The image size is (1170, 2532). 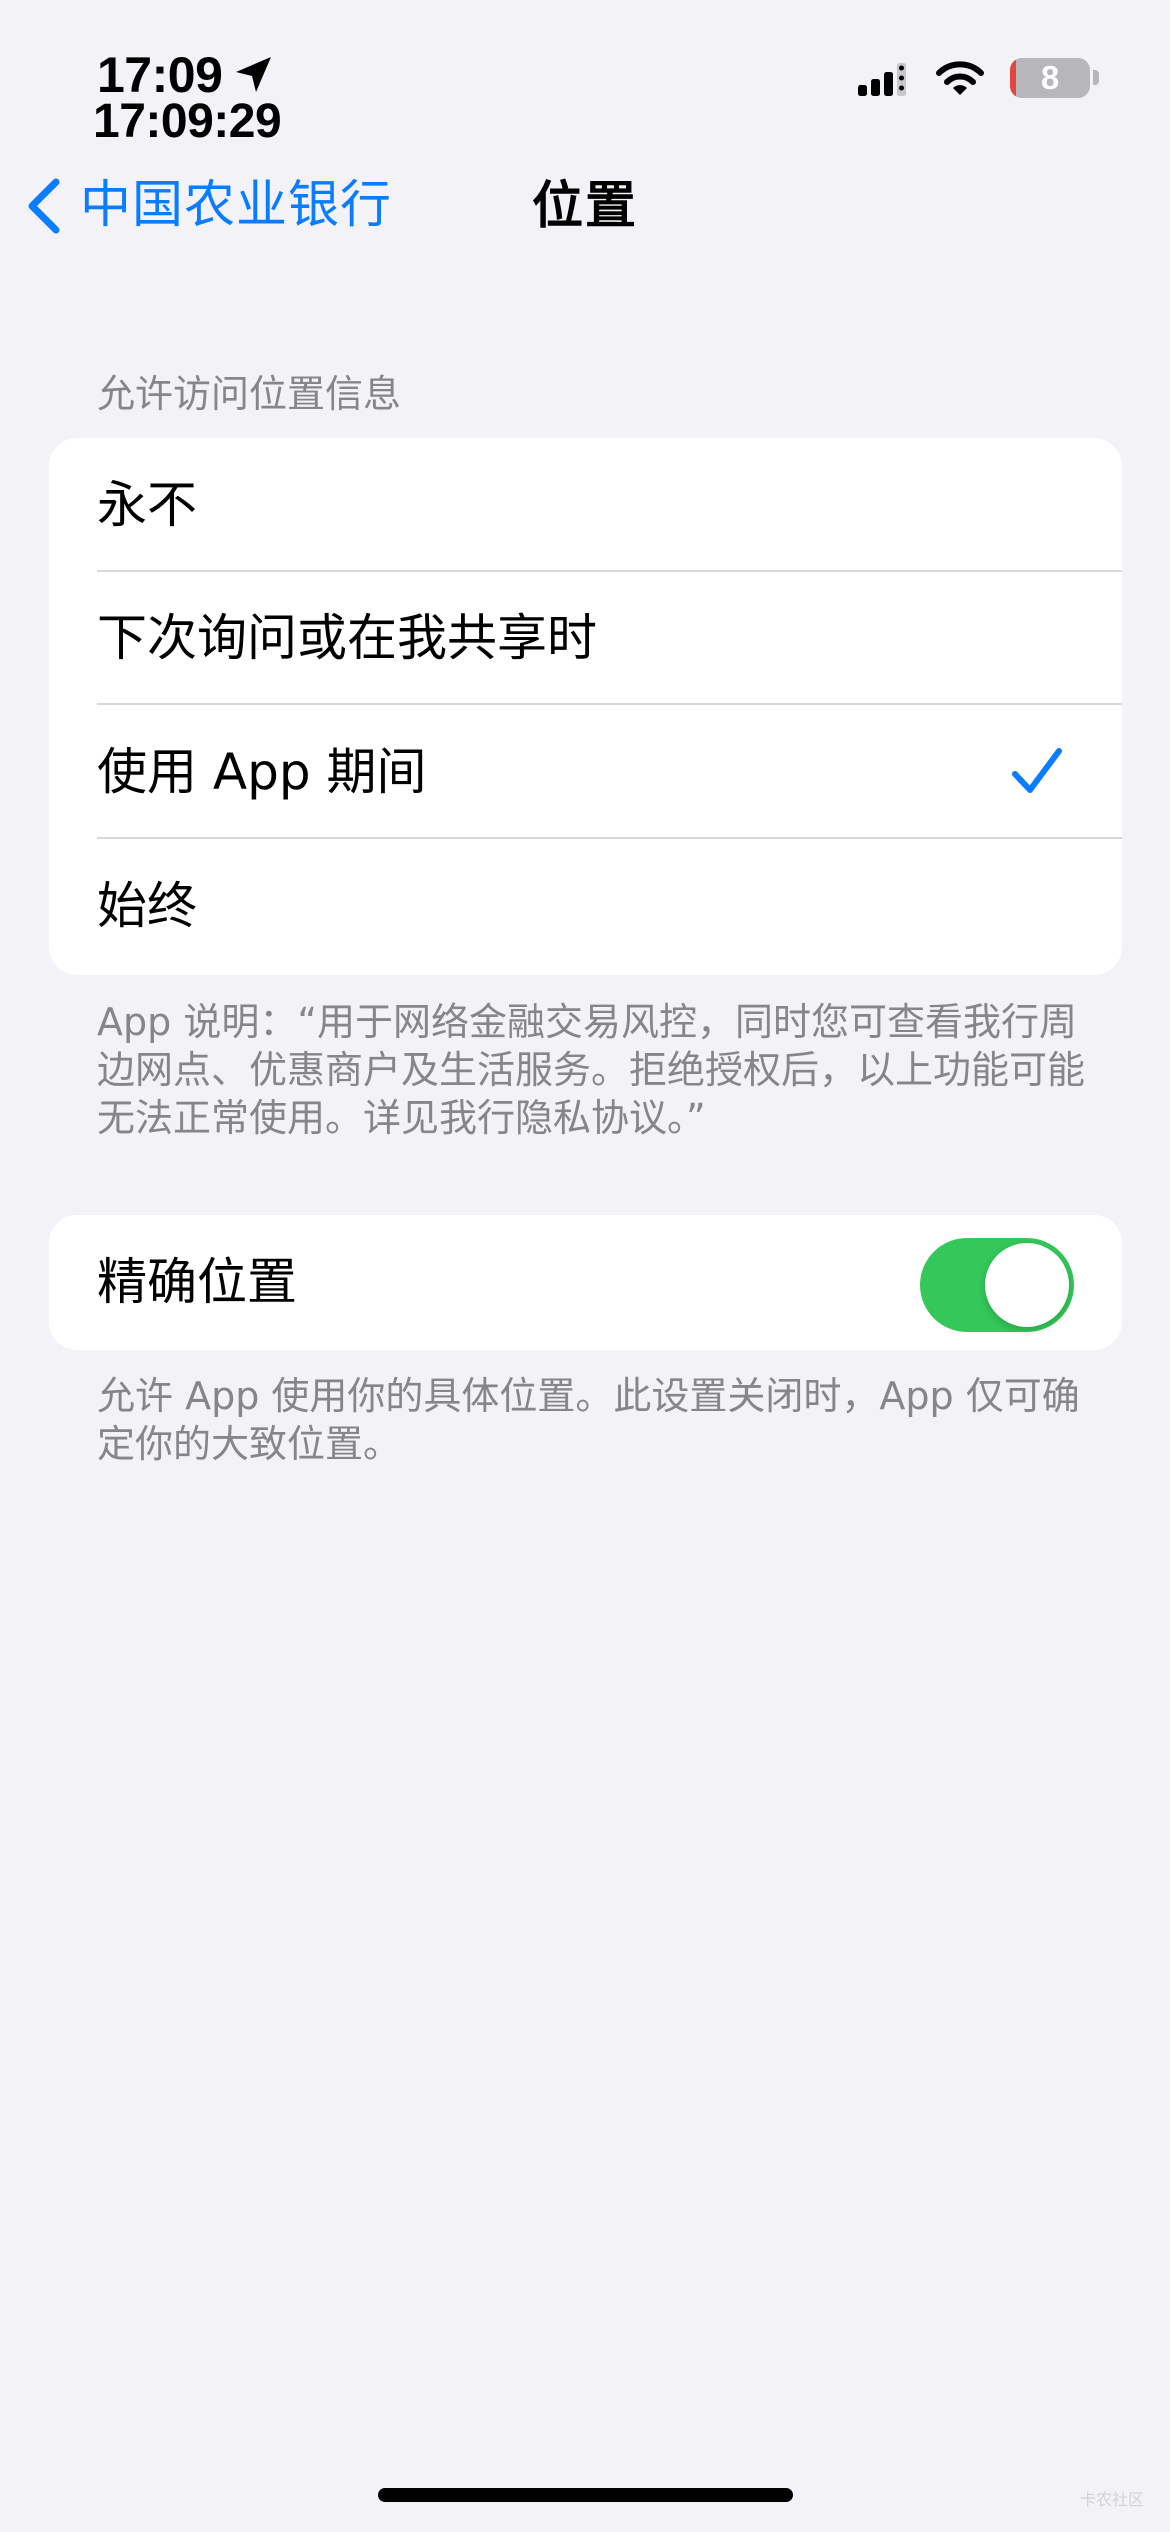 I want to click on status-time-with-seconds: 17:09:29, so click(x=187, y=121).